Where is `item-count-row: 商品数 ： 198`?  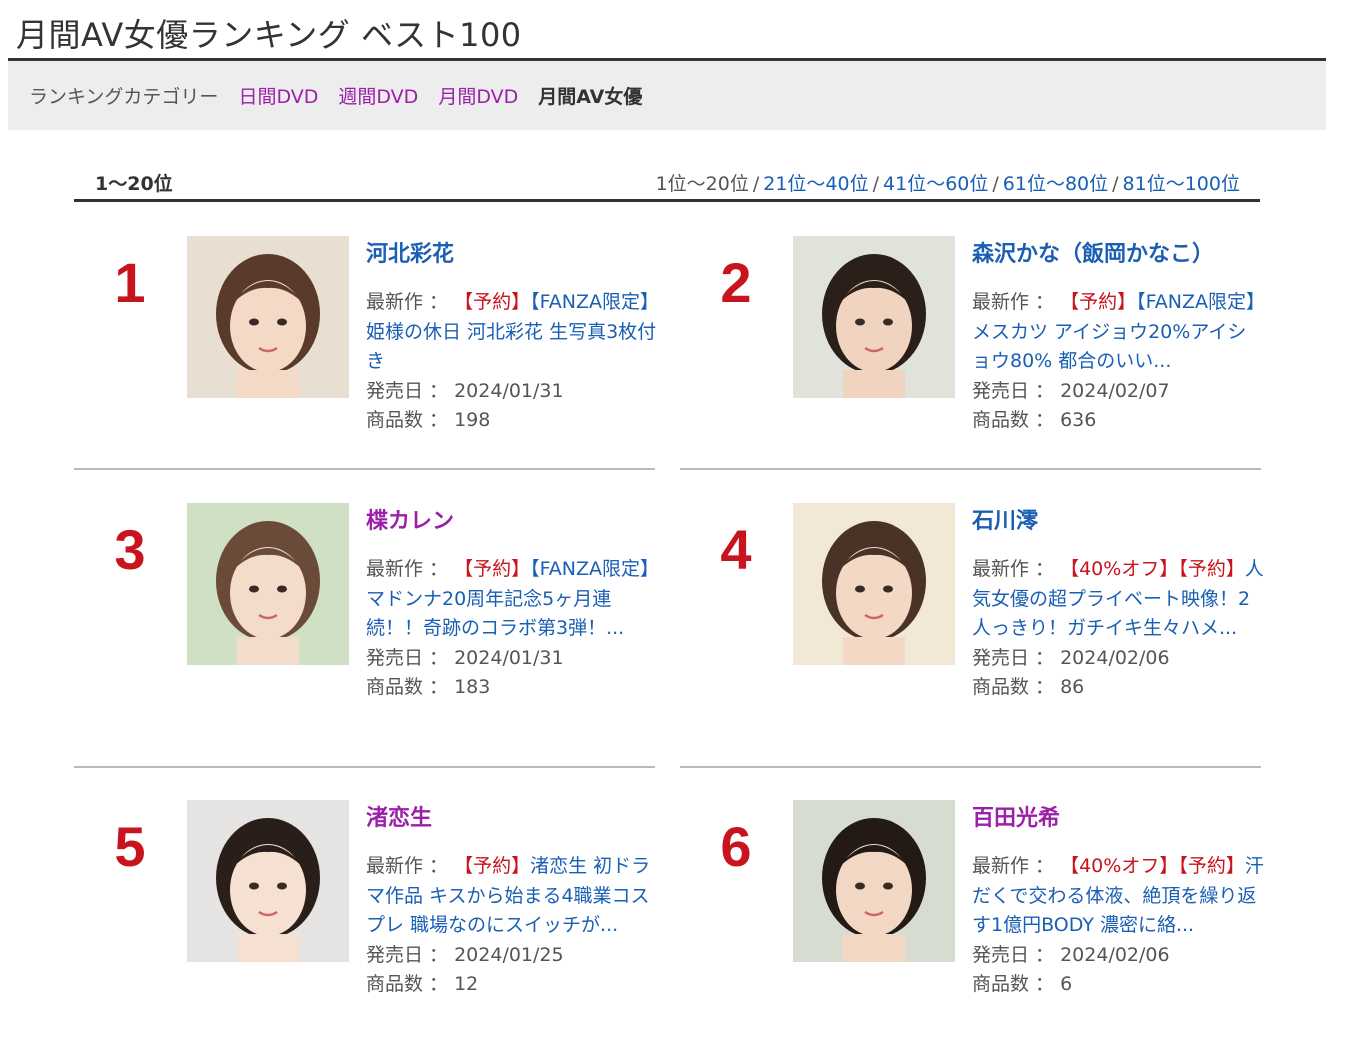 item-count-row: 商品数 ： 198 is located at coordinates (512, 421).